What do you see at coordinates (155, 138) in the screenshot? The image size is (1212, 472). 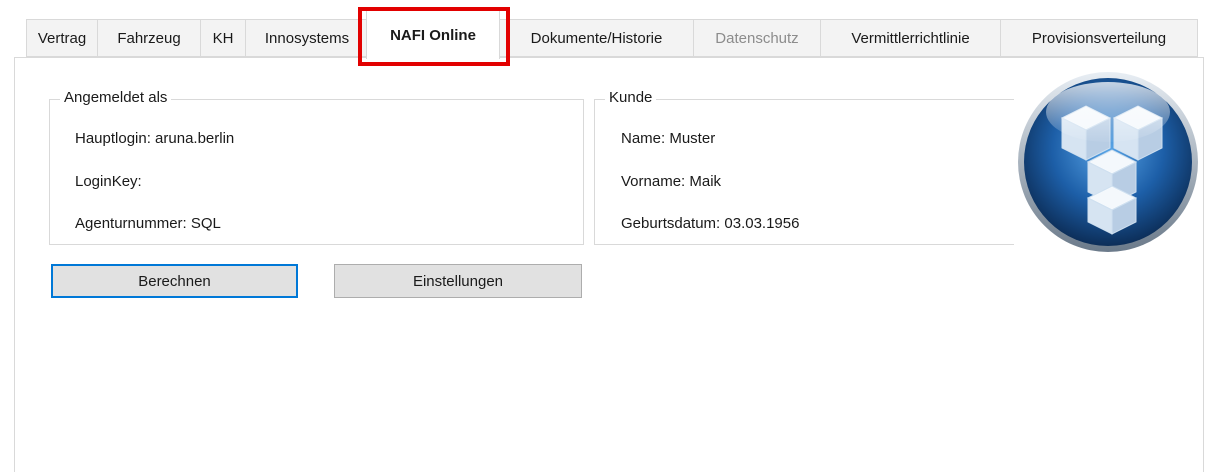 I see `hauptlogin-label: Hauptlogin: aruna.berlin` at bounding box center [155, 138].